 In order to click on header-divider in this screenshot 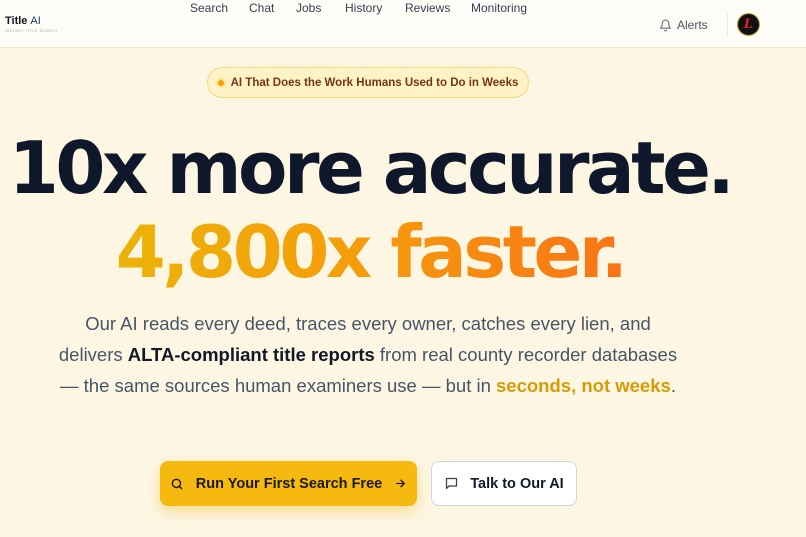, I will do `click(727, 25)`.